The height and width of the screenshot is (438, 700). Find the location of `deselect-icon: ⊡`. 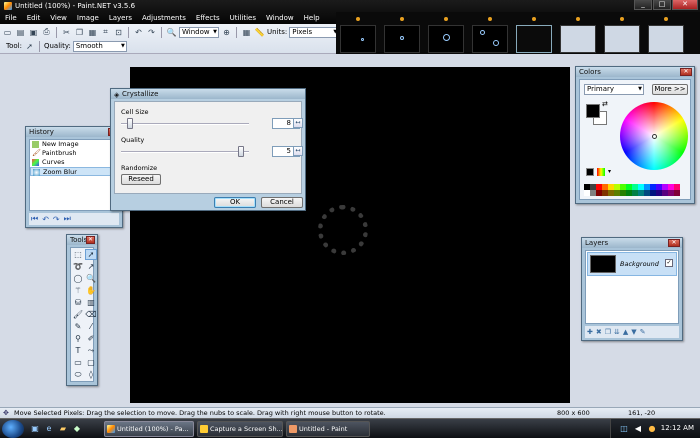

deselect-icon: ⊡ is located at coordinates (118, 32).